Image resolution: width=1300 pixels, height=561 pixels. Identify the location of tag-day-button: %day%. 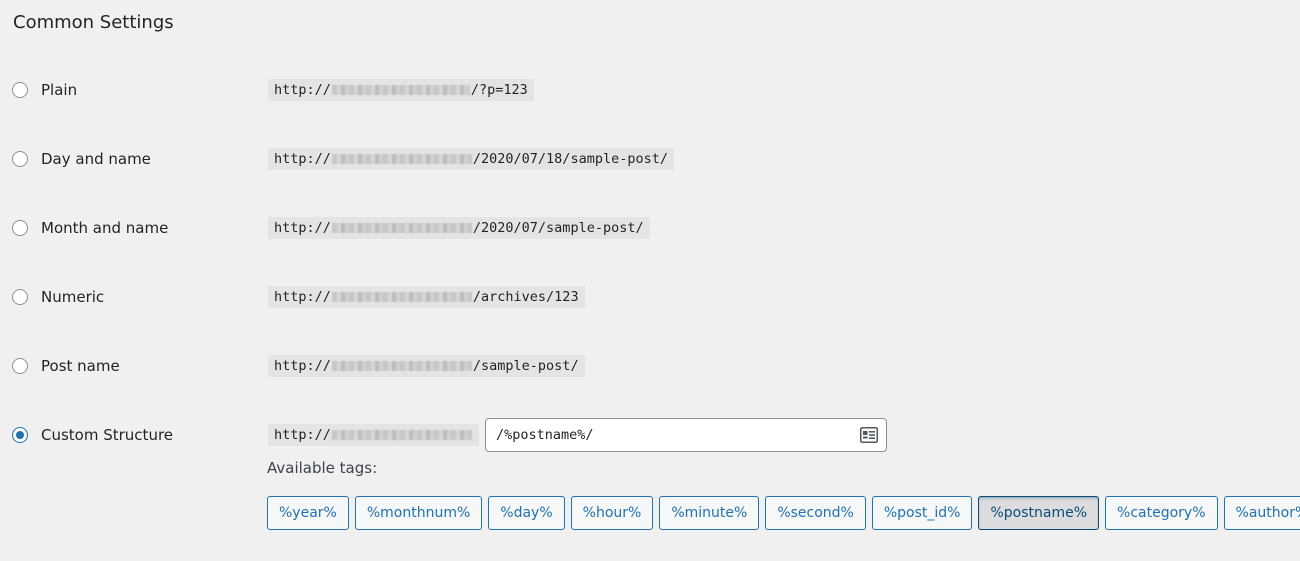
(526, 513).